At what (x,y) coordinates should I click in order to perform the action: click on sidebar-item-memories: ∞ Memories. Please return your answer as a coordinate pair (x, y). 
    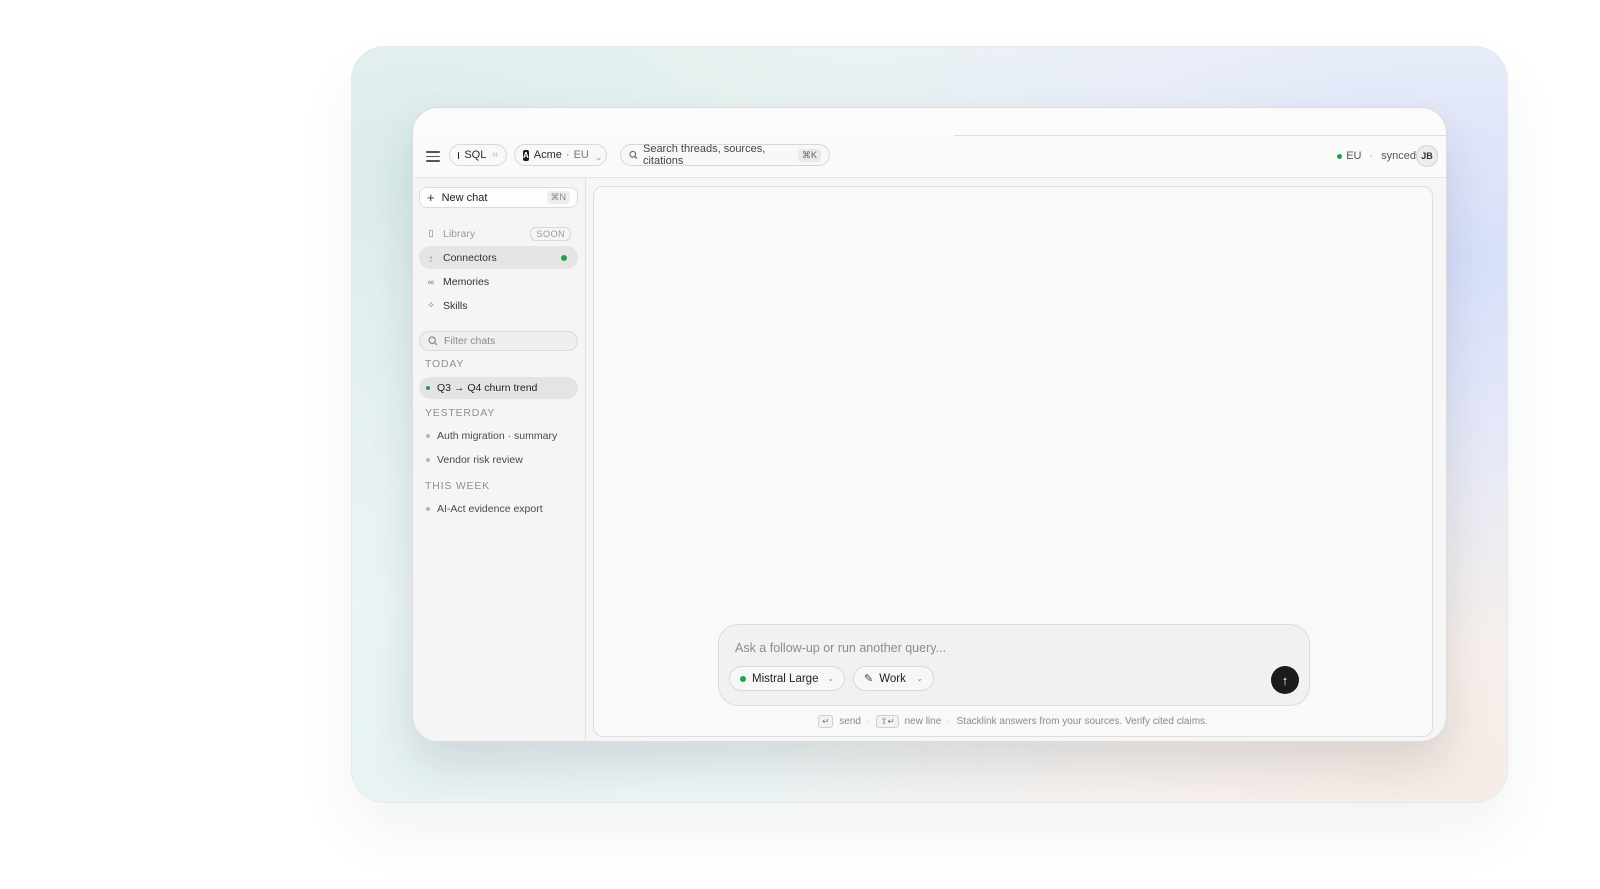
    Looking at the image, I should click on (498, 281).